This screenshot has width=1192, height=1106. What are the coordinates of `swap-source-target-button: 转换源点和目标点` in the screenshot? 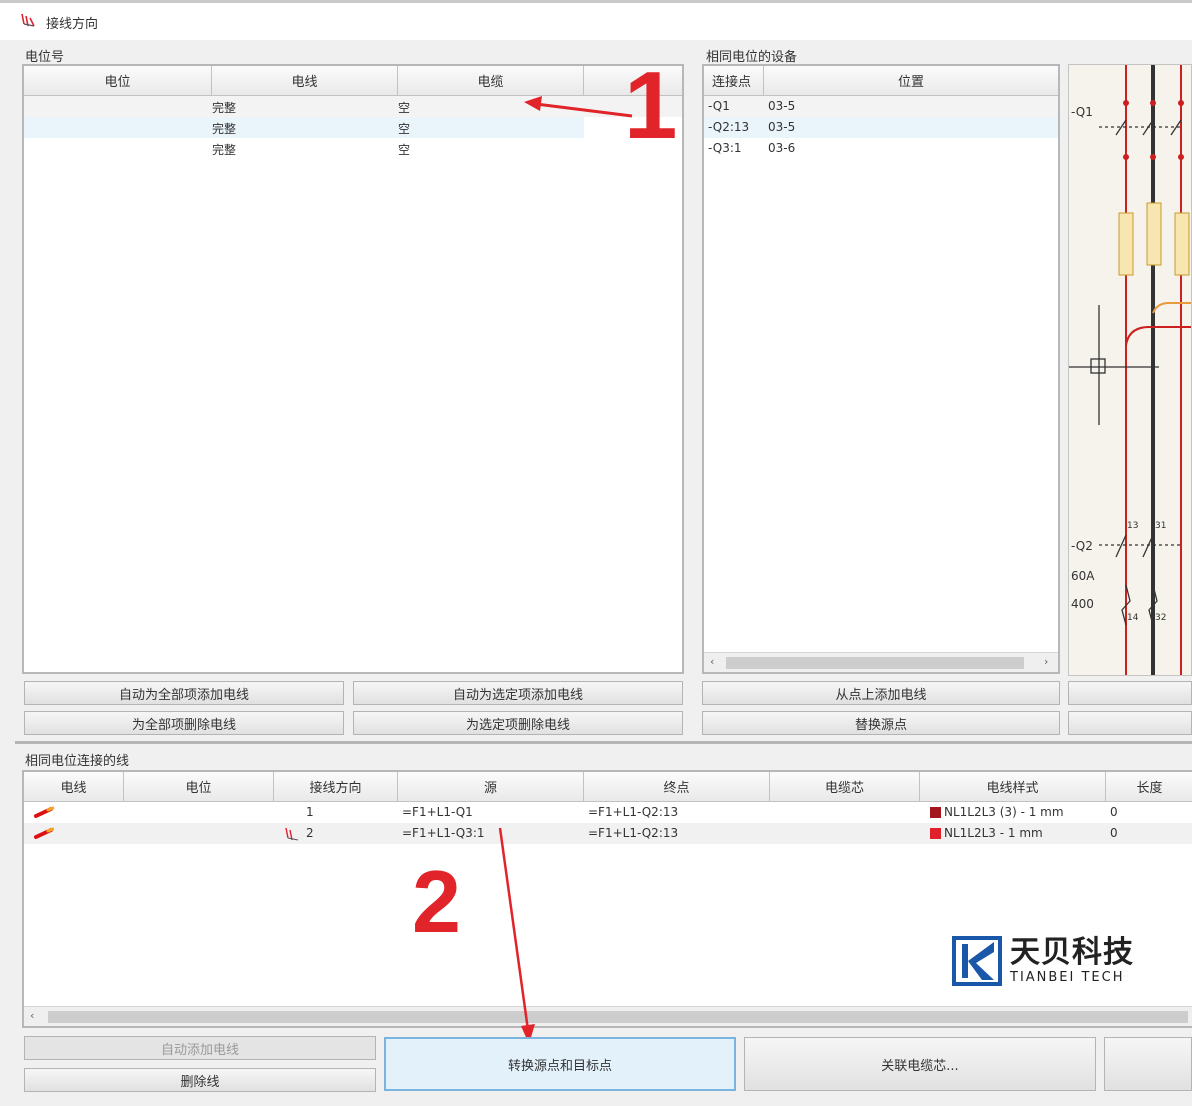 It's located at (560, 1064).